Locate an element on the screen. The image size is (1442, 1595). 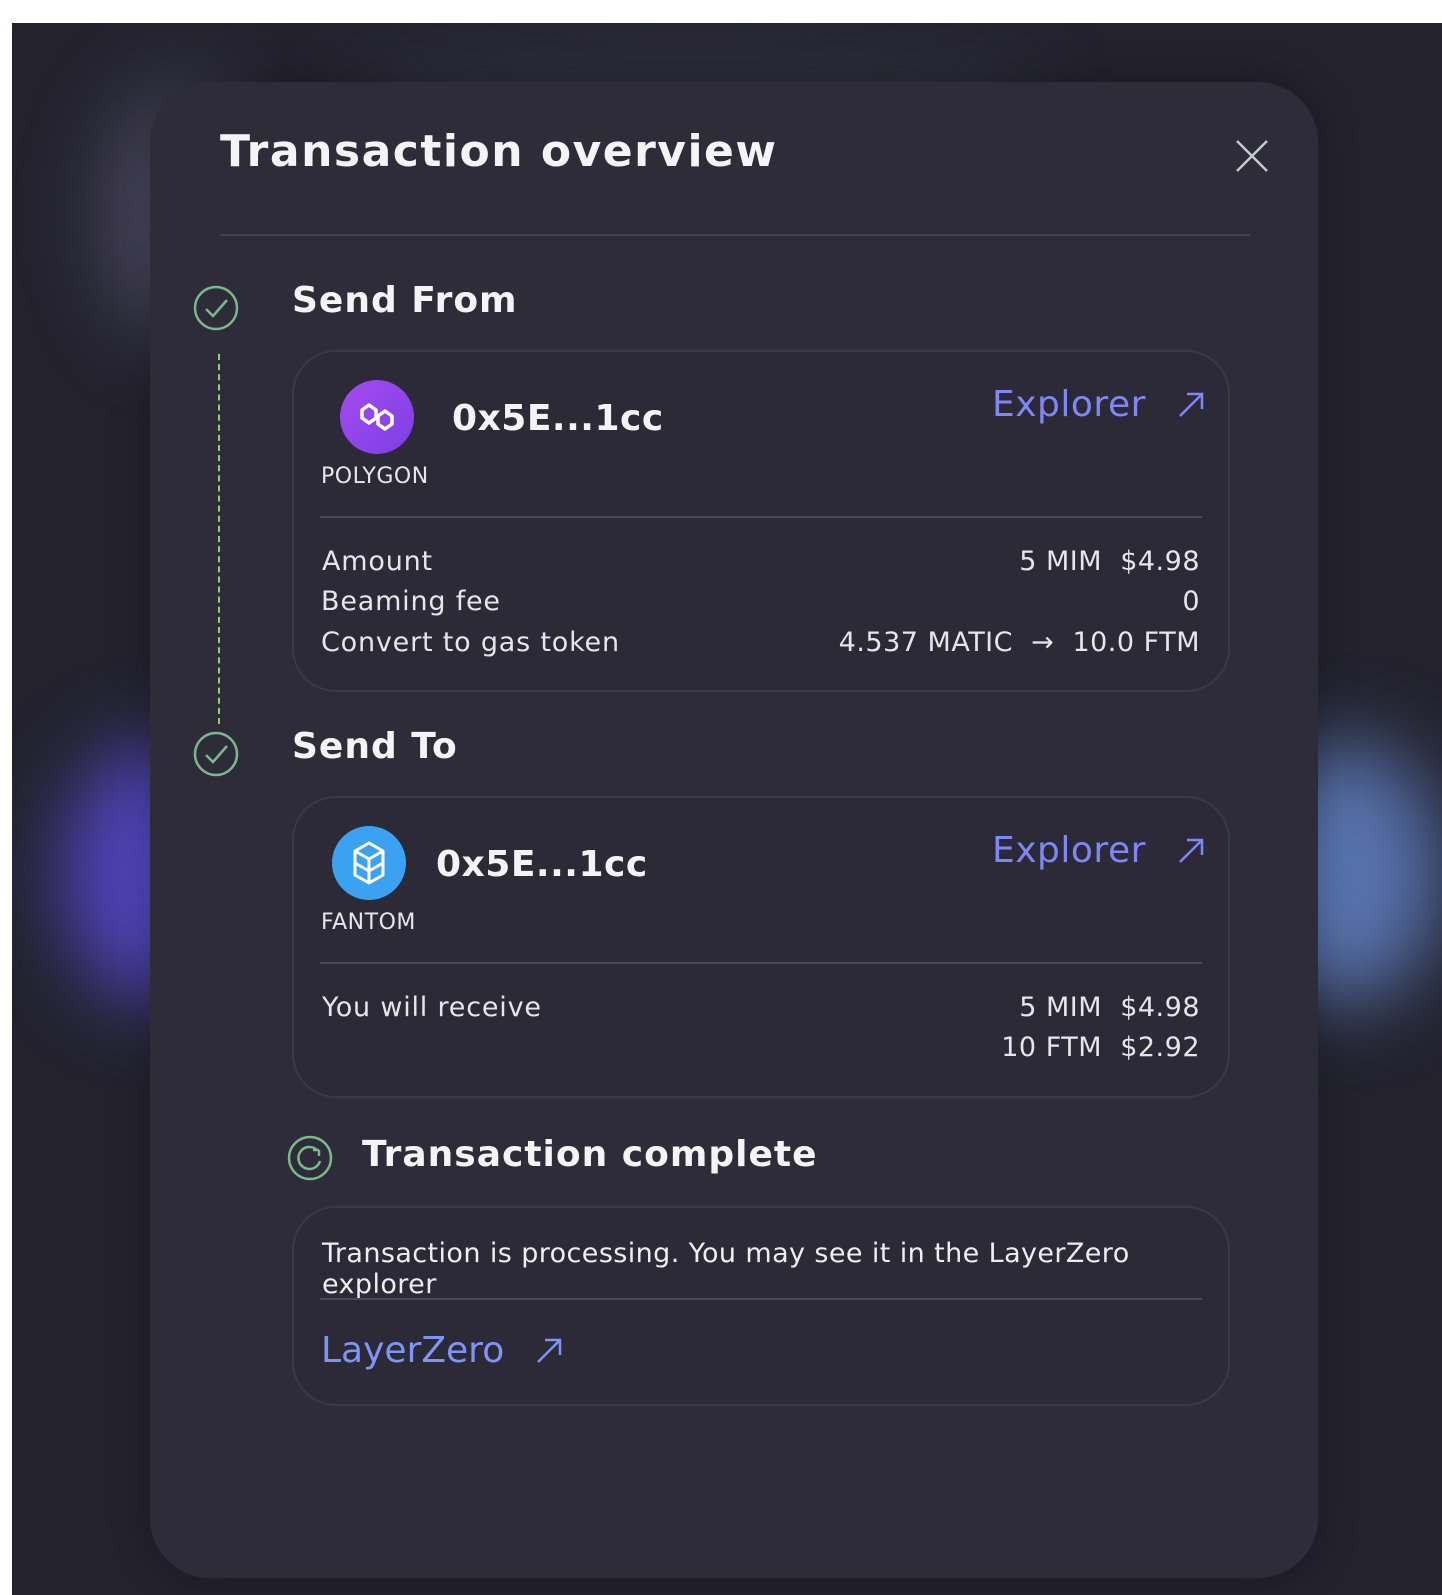
pending-icon is located at coordinates (310, 1158).